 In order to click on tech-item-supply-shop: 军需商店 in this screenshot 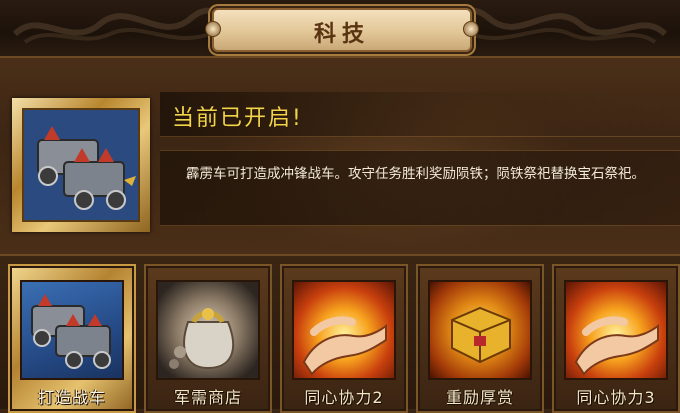, I will do `click(208, 338)`.